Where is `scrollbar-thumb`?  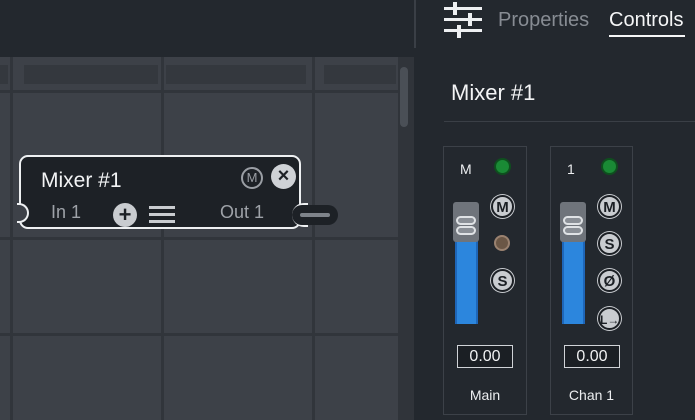 scrollbar-thumb is located at coordinates (404, 97).